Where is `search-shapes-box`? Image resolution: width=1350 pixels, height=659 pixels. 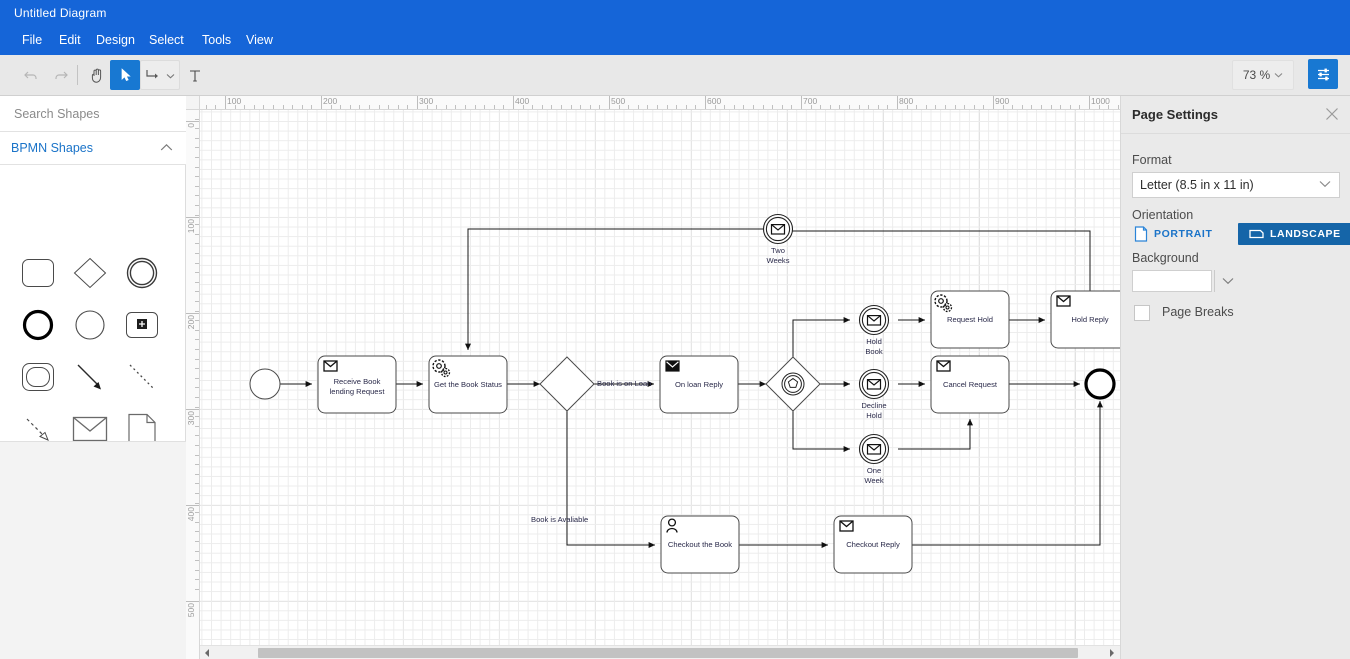 search-shapes-box is located at coordinates (93, 114).